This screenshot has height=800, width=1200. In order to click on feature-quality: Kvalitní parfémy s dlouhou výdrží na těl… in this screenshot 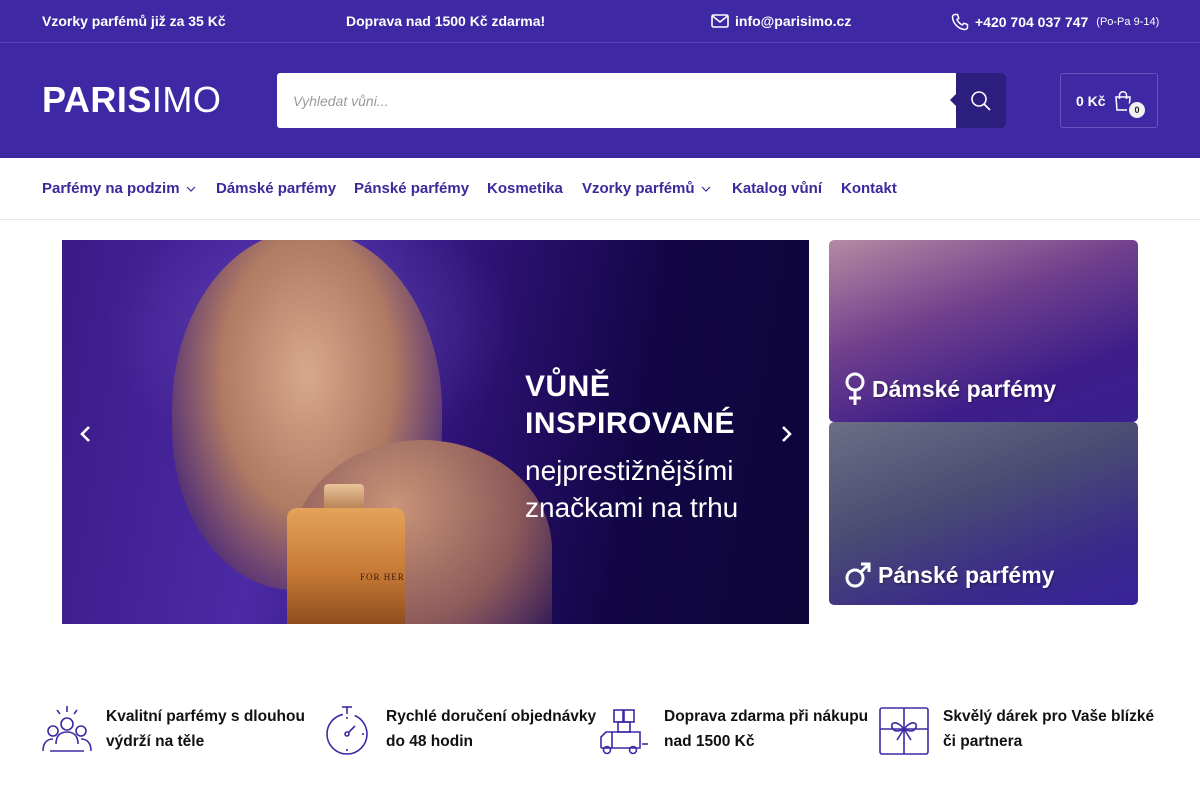, I will do `click(173, 730)`.